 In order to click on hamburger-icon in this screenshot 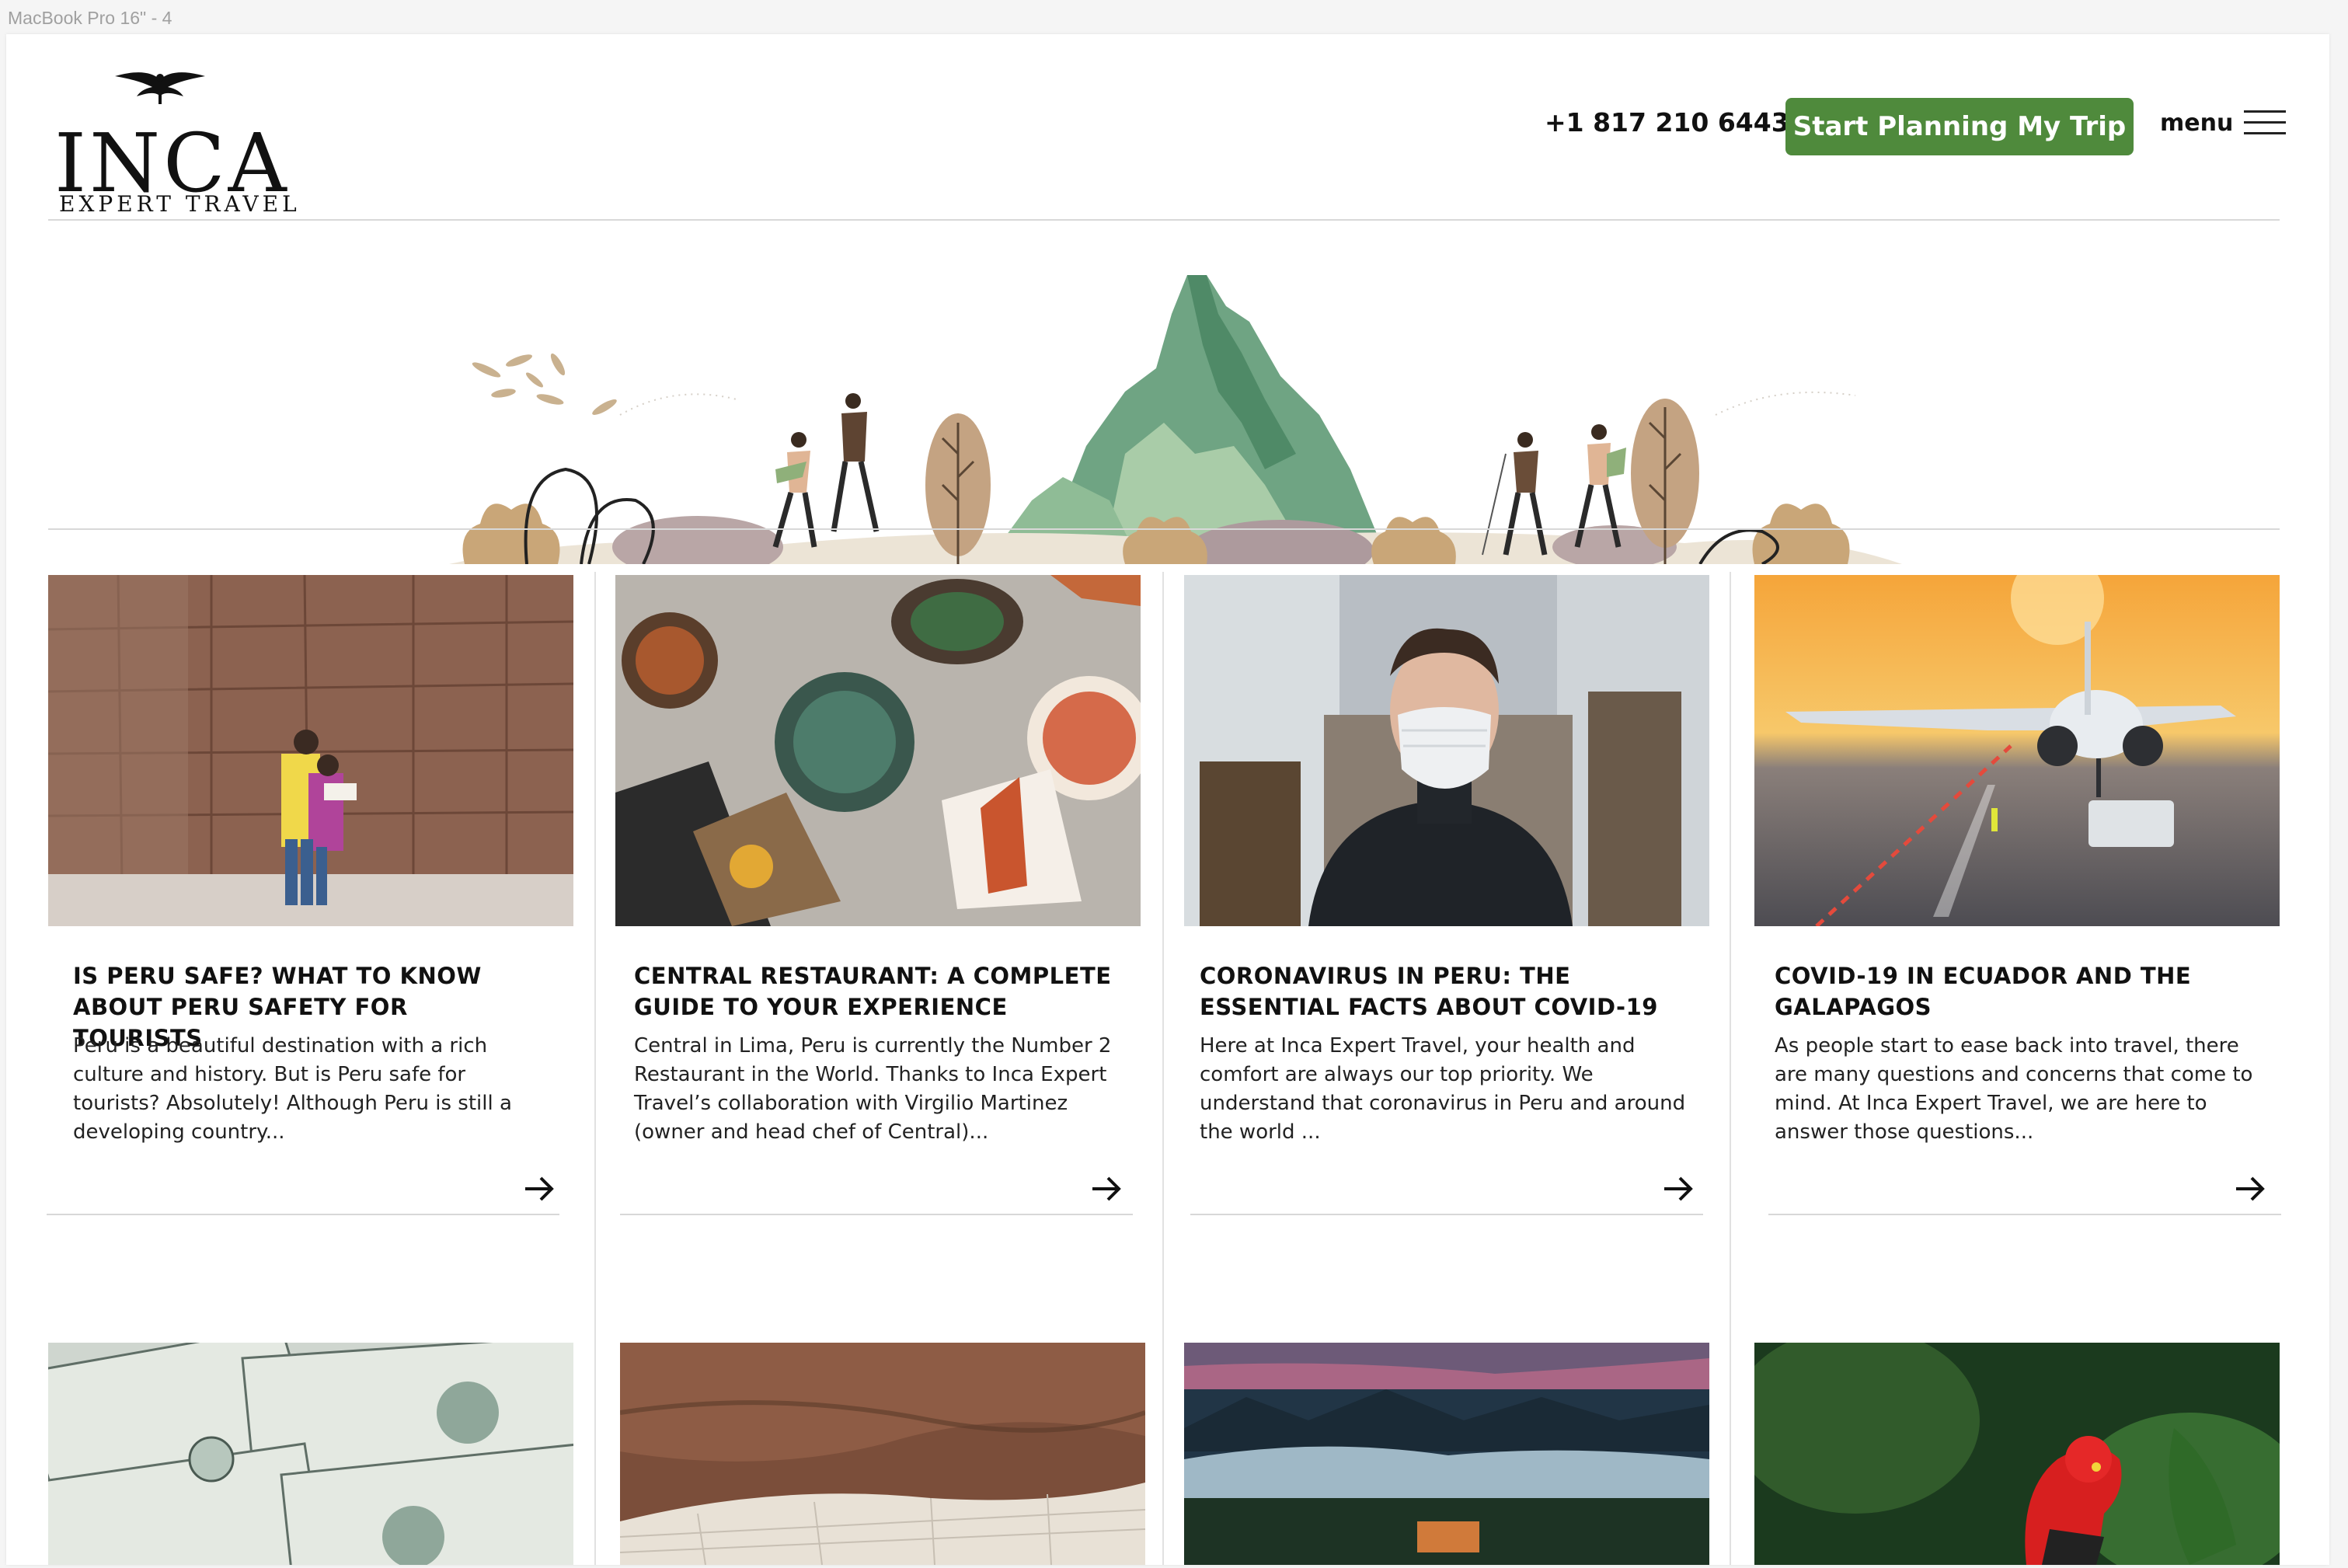, I will do `click(2265, 123)`.